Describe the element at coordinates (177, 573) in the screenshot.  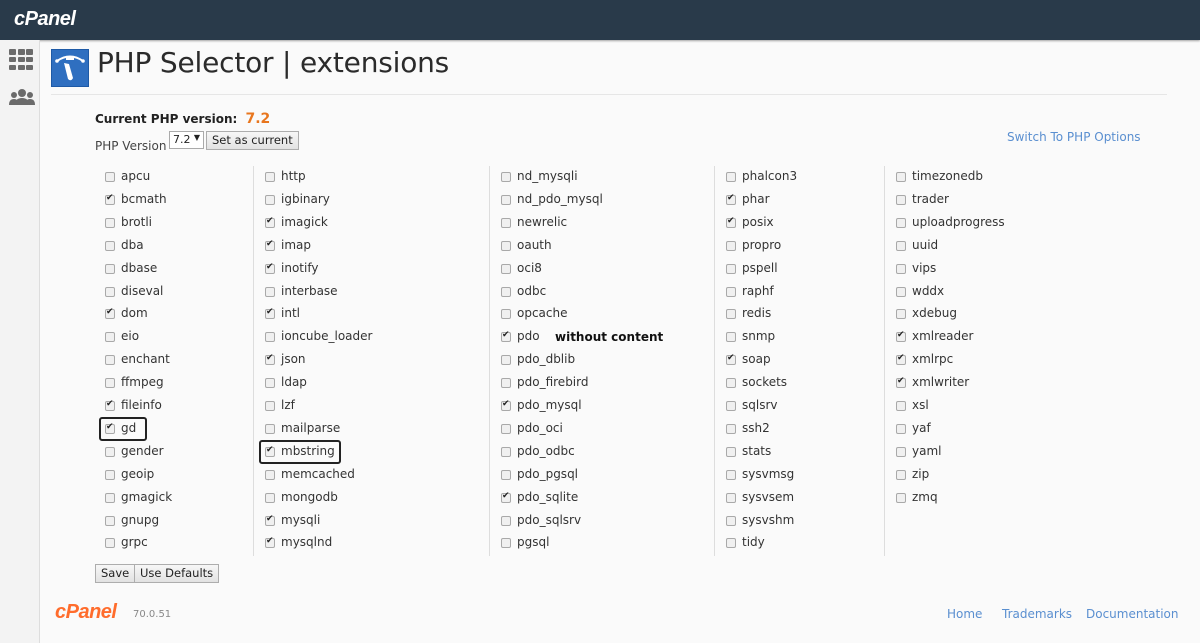
I see `use-defaults-button: Use Defaults` at that location.